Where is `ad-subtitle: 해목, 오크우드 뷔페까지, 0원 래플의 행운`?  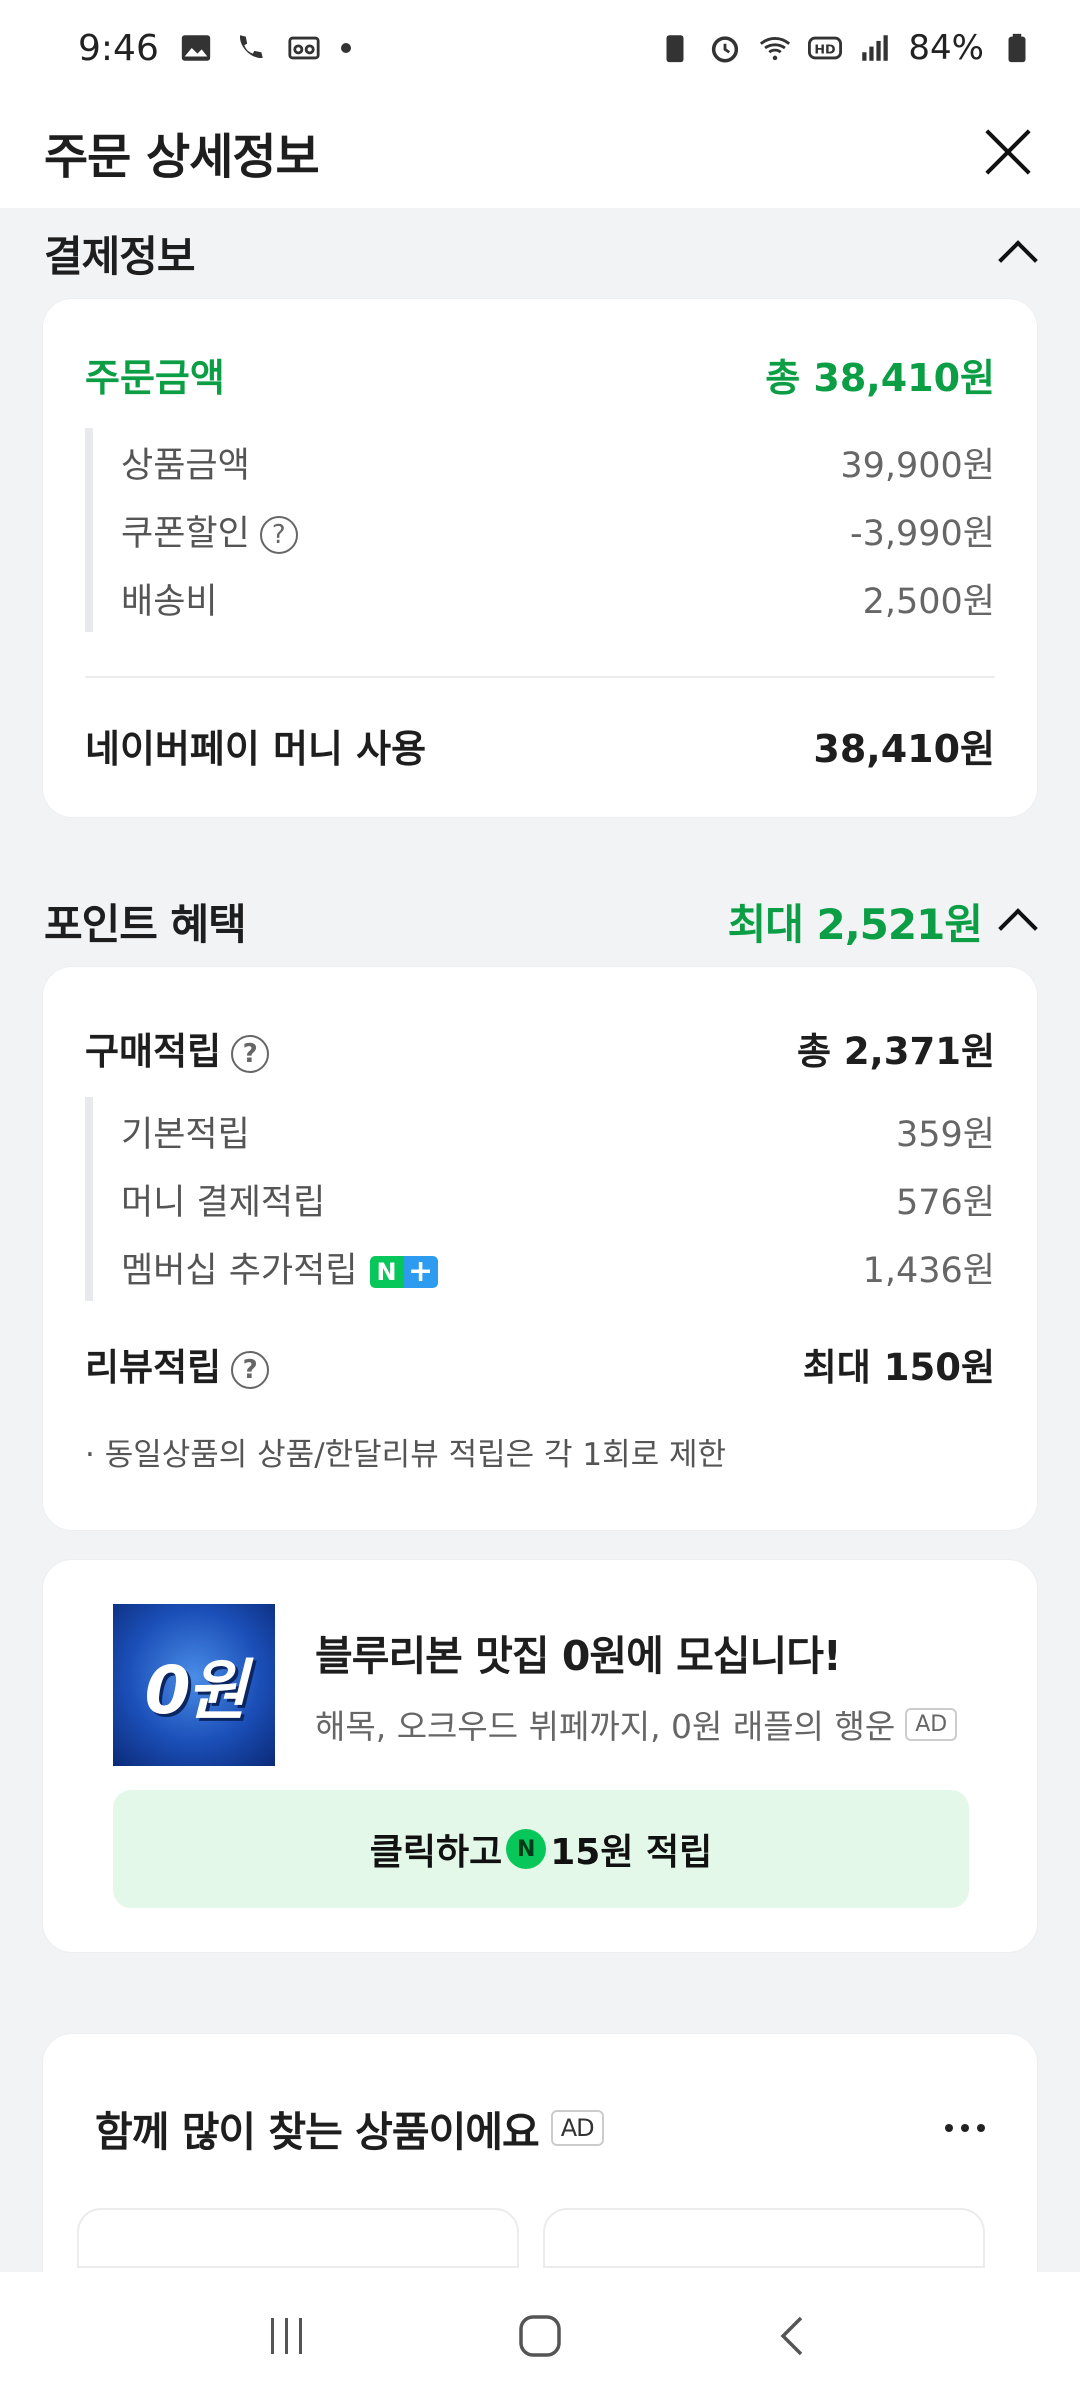
ad-subtitle: 해목, 오크우드 뷔페까지, 0원 래플의 행운 is located at coordinates (605, 1726).